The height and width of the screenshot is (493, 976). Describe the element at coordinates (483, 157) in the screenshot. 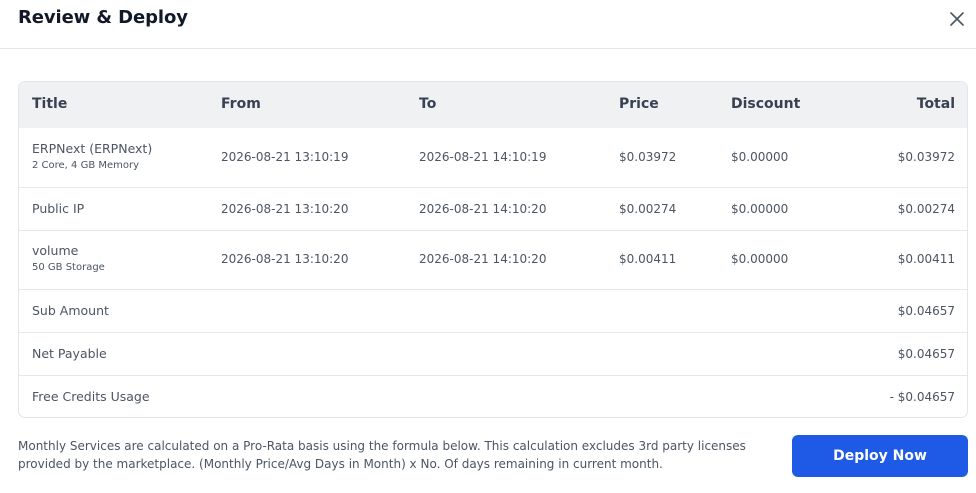

I see `item-to: 2026-08-21 14:10:19` at that location.